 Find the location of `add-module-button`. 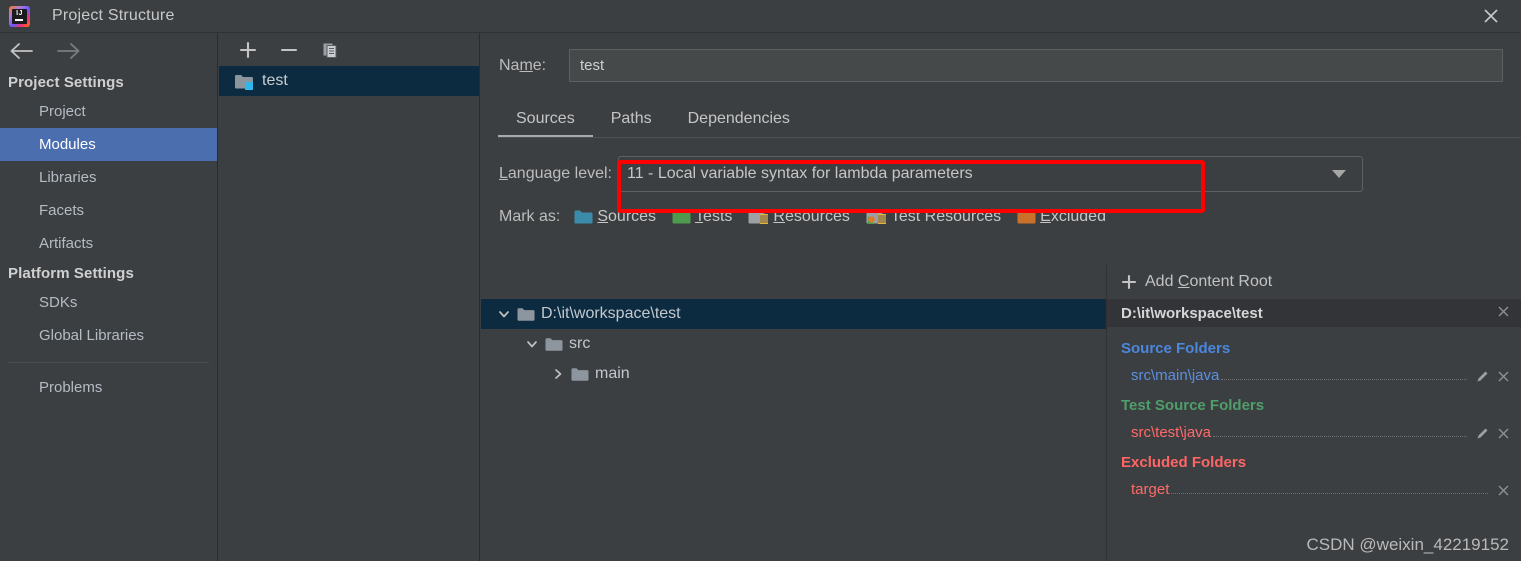

add-module-button is located at coordinates (248, 50).